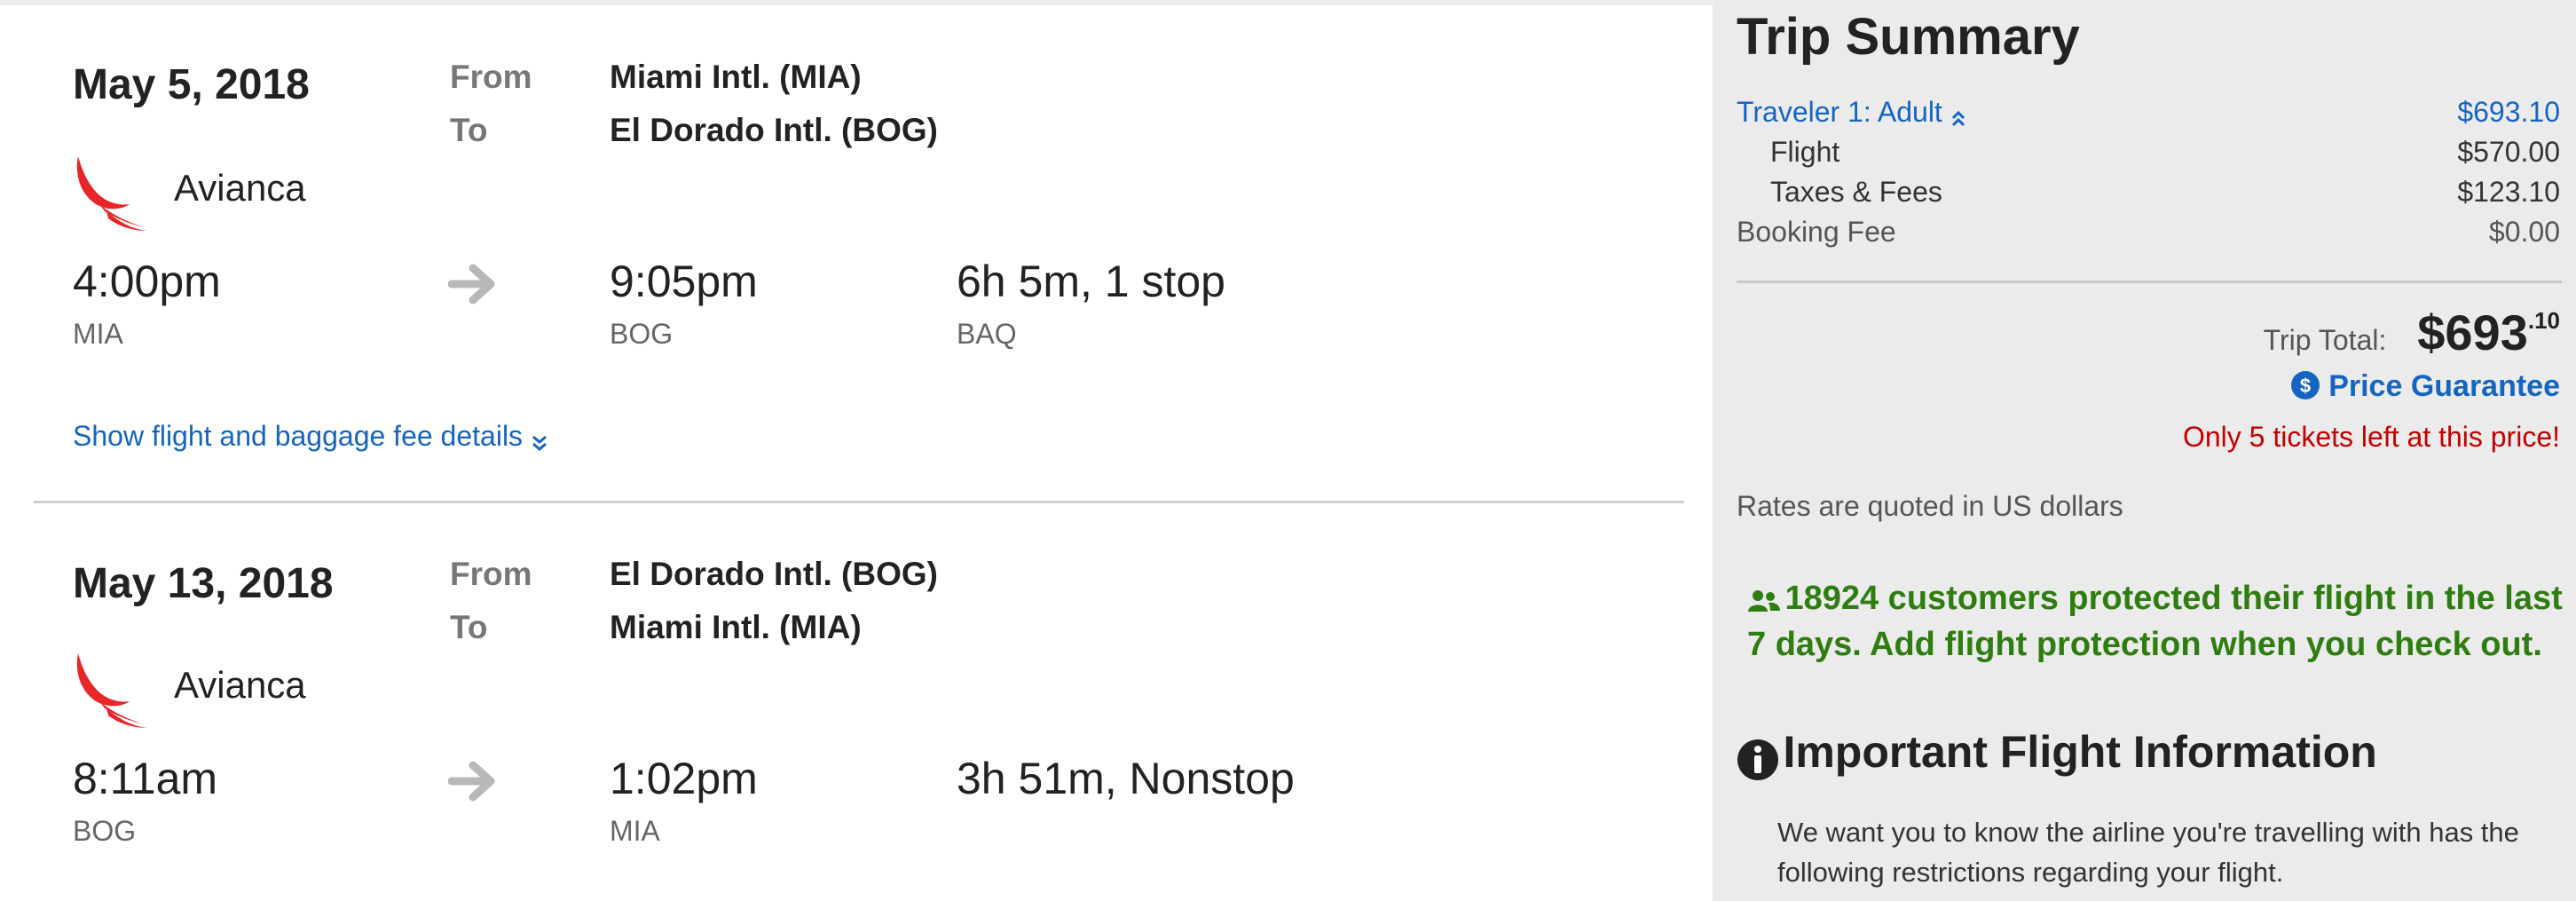 This screenshot has height=901, width=2576. I want to click on price-guarantee-label: Price Guarantee, so click(2444, 386).